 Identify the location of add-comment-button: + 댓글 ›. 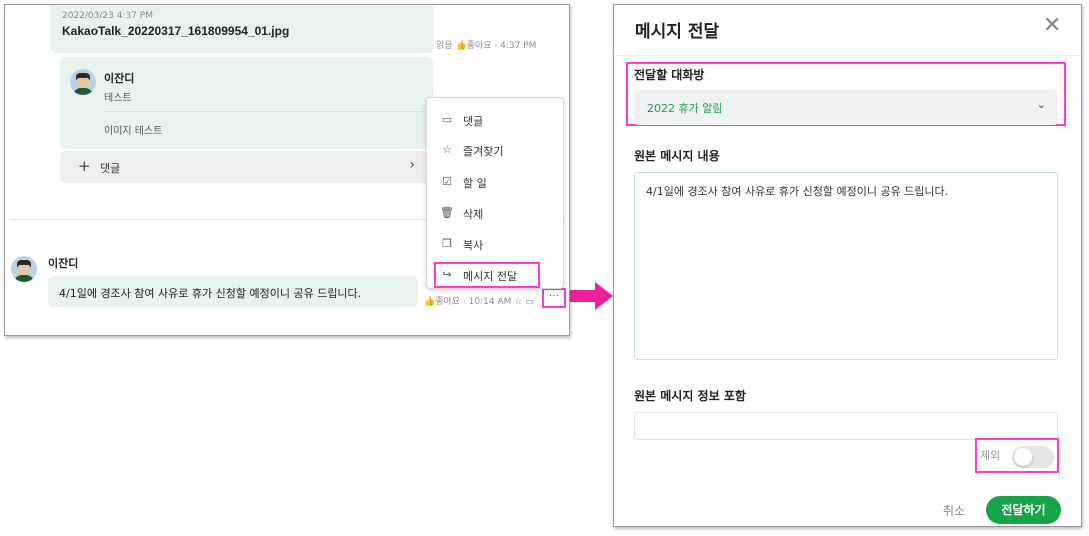
(246, 167).